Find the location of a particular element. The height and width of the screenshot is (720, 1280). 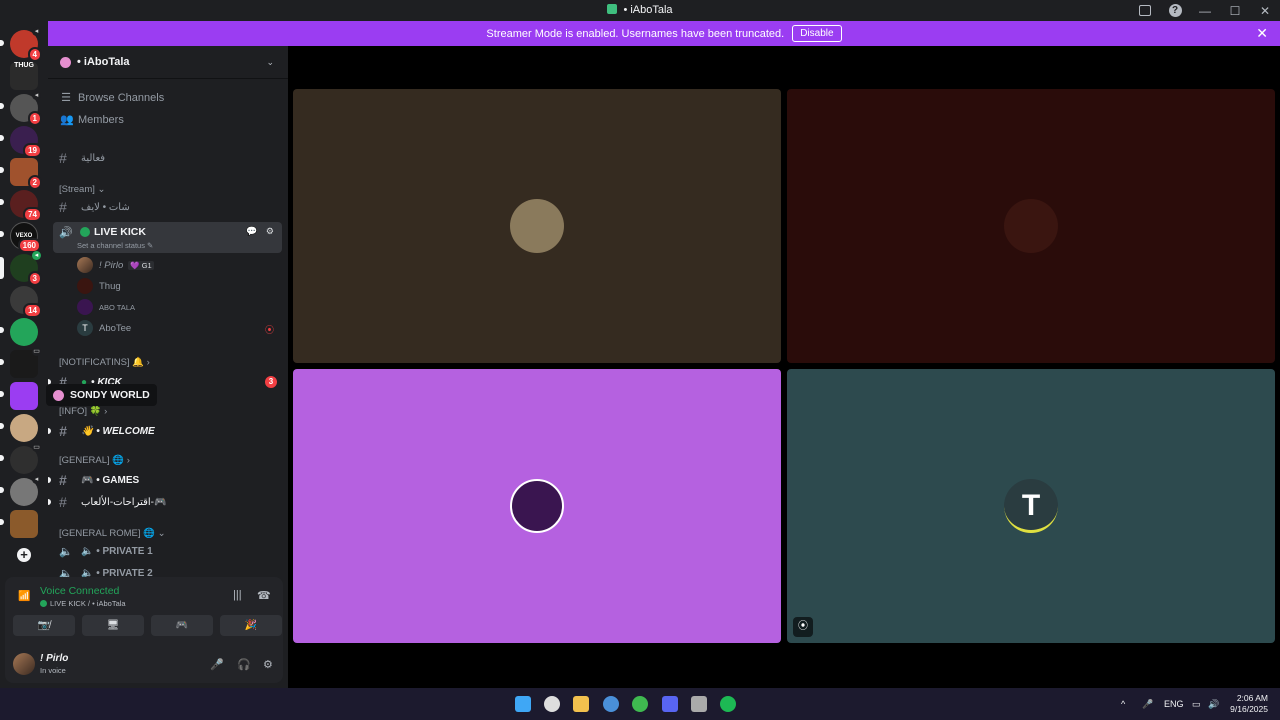

clock: 2:06 AM 9/16/2025 is located at coordinates (1249, 704).